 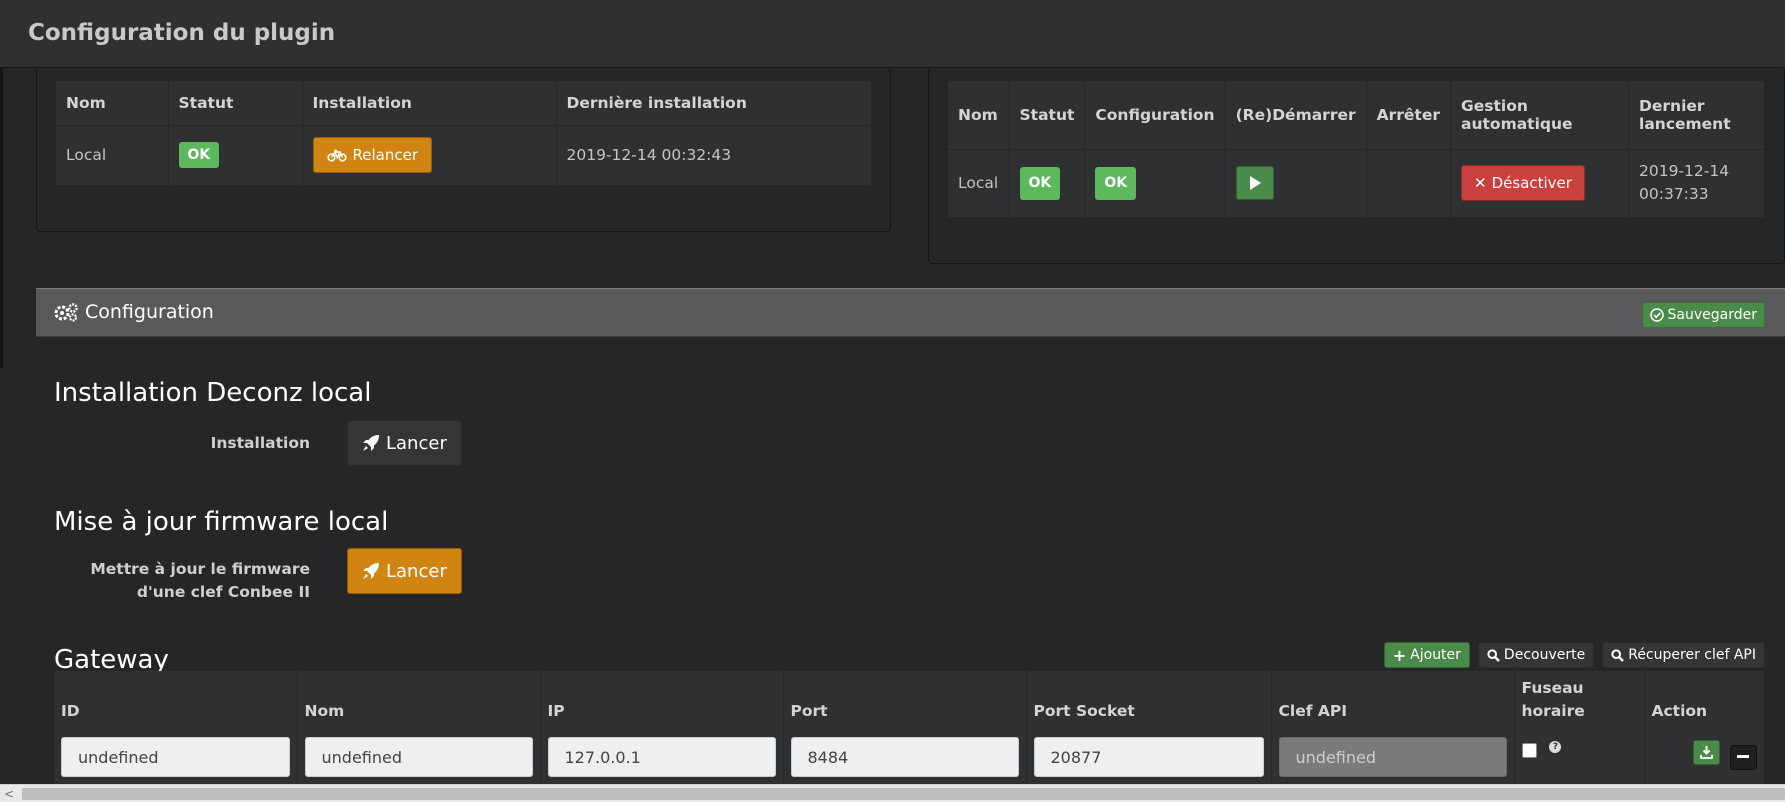 I want to click on col-id: ID, so click(x=176, y=701).